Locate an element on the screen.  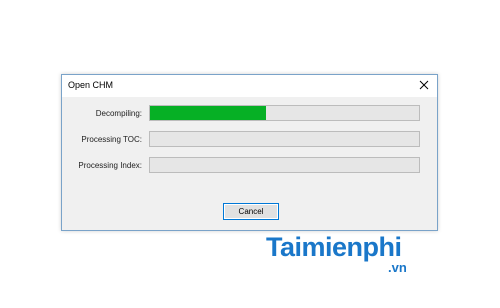
logo-suffix: .vn is located at coordinates (397, 267).